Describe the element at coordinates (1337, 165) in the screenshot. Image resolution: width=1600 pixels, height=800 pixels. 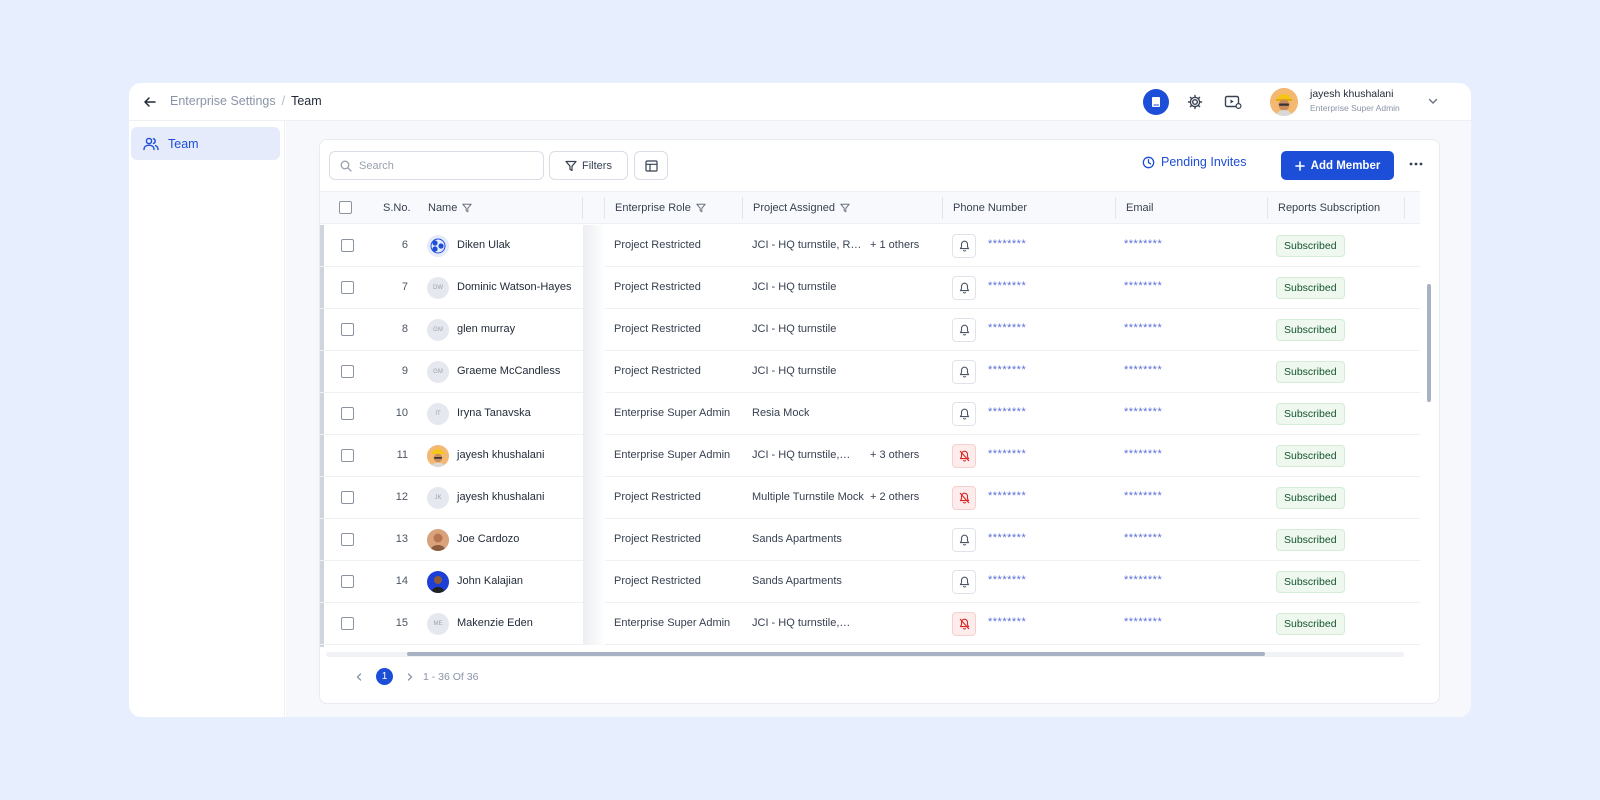
I see `add-member-button: Add Member` at that location.